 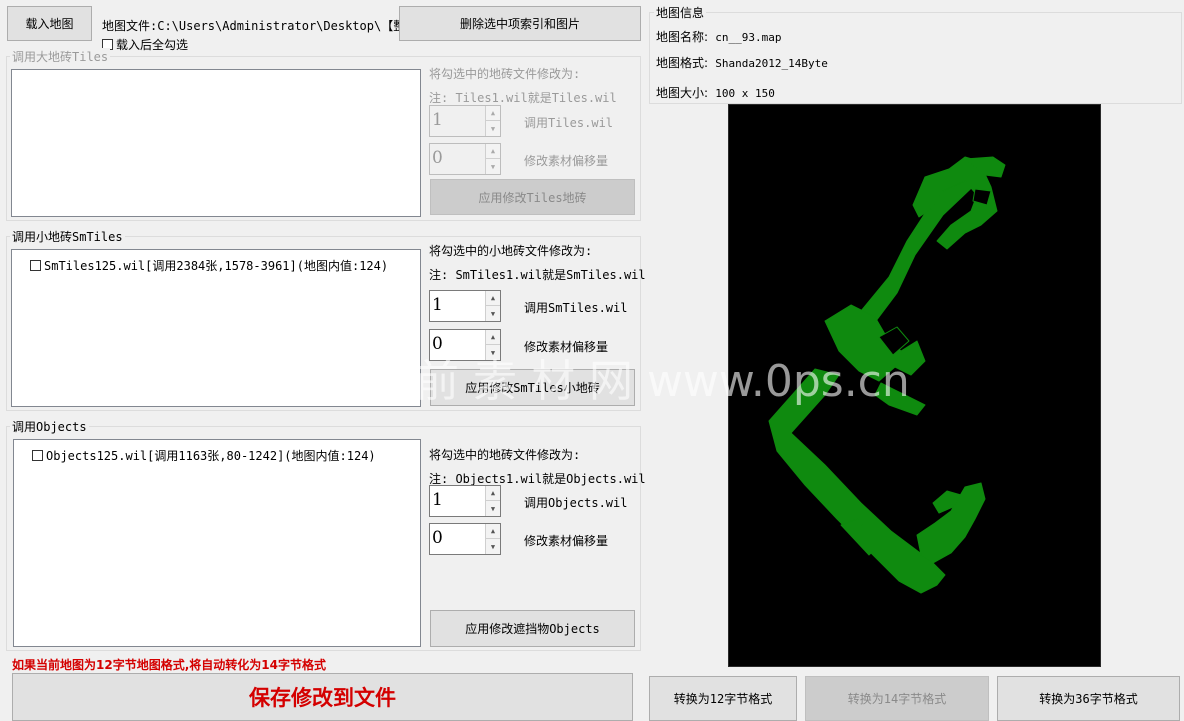 What do you see at coordinates (520, 23) in the screenshot?
I see `delete-selected-button: 删除选中项索引和图片` at bounding box center [520, 23].